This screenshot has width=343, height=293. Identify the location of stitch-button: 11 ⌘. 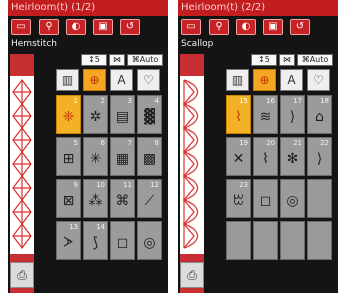
(122, 198).